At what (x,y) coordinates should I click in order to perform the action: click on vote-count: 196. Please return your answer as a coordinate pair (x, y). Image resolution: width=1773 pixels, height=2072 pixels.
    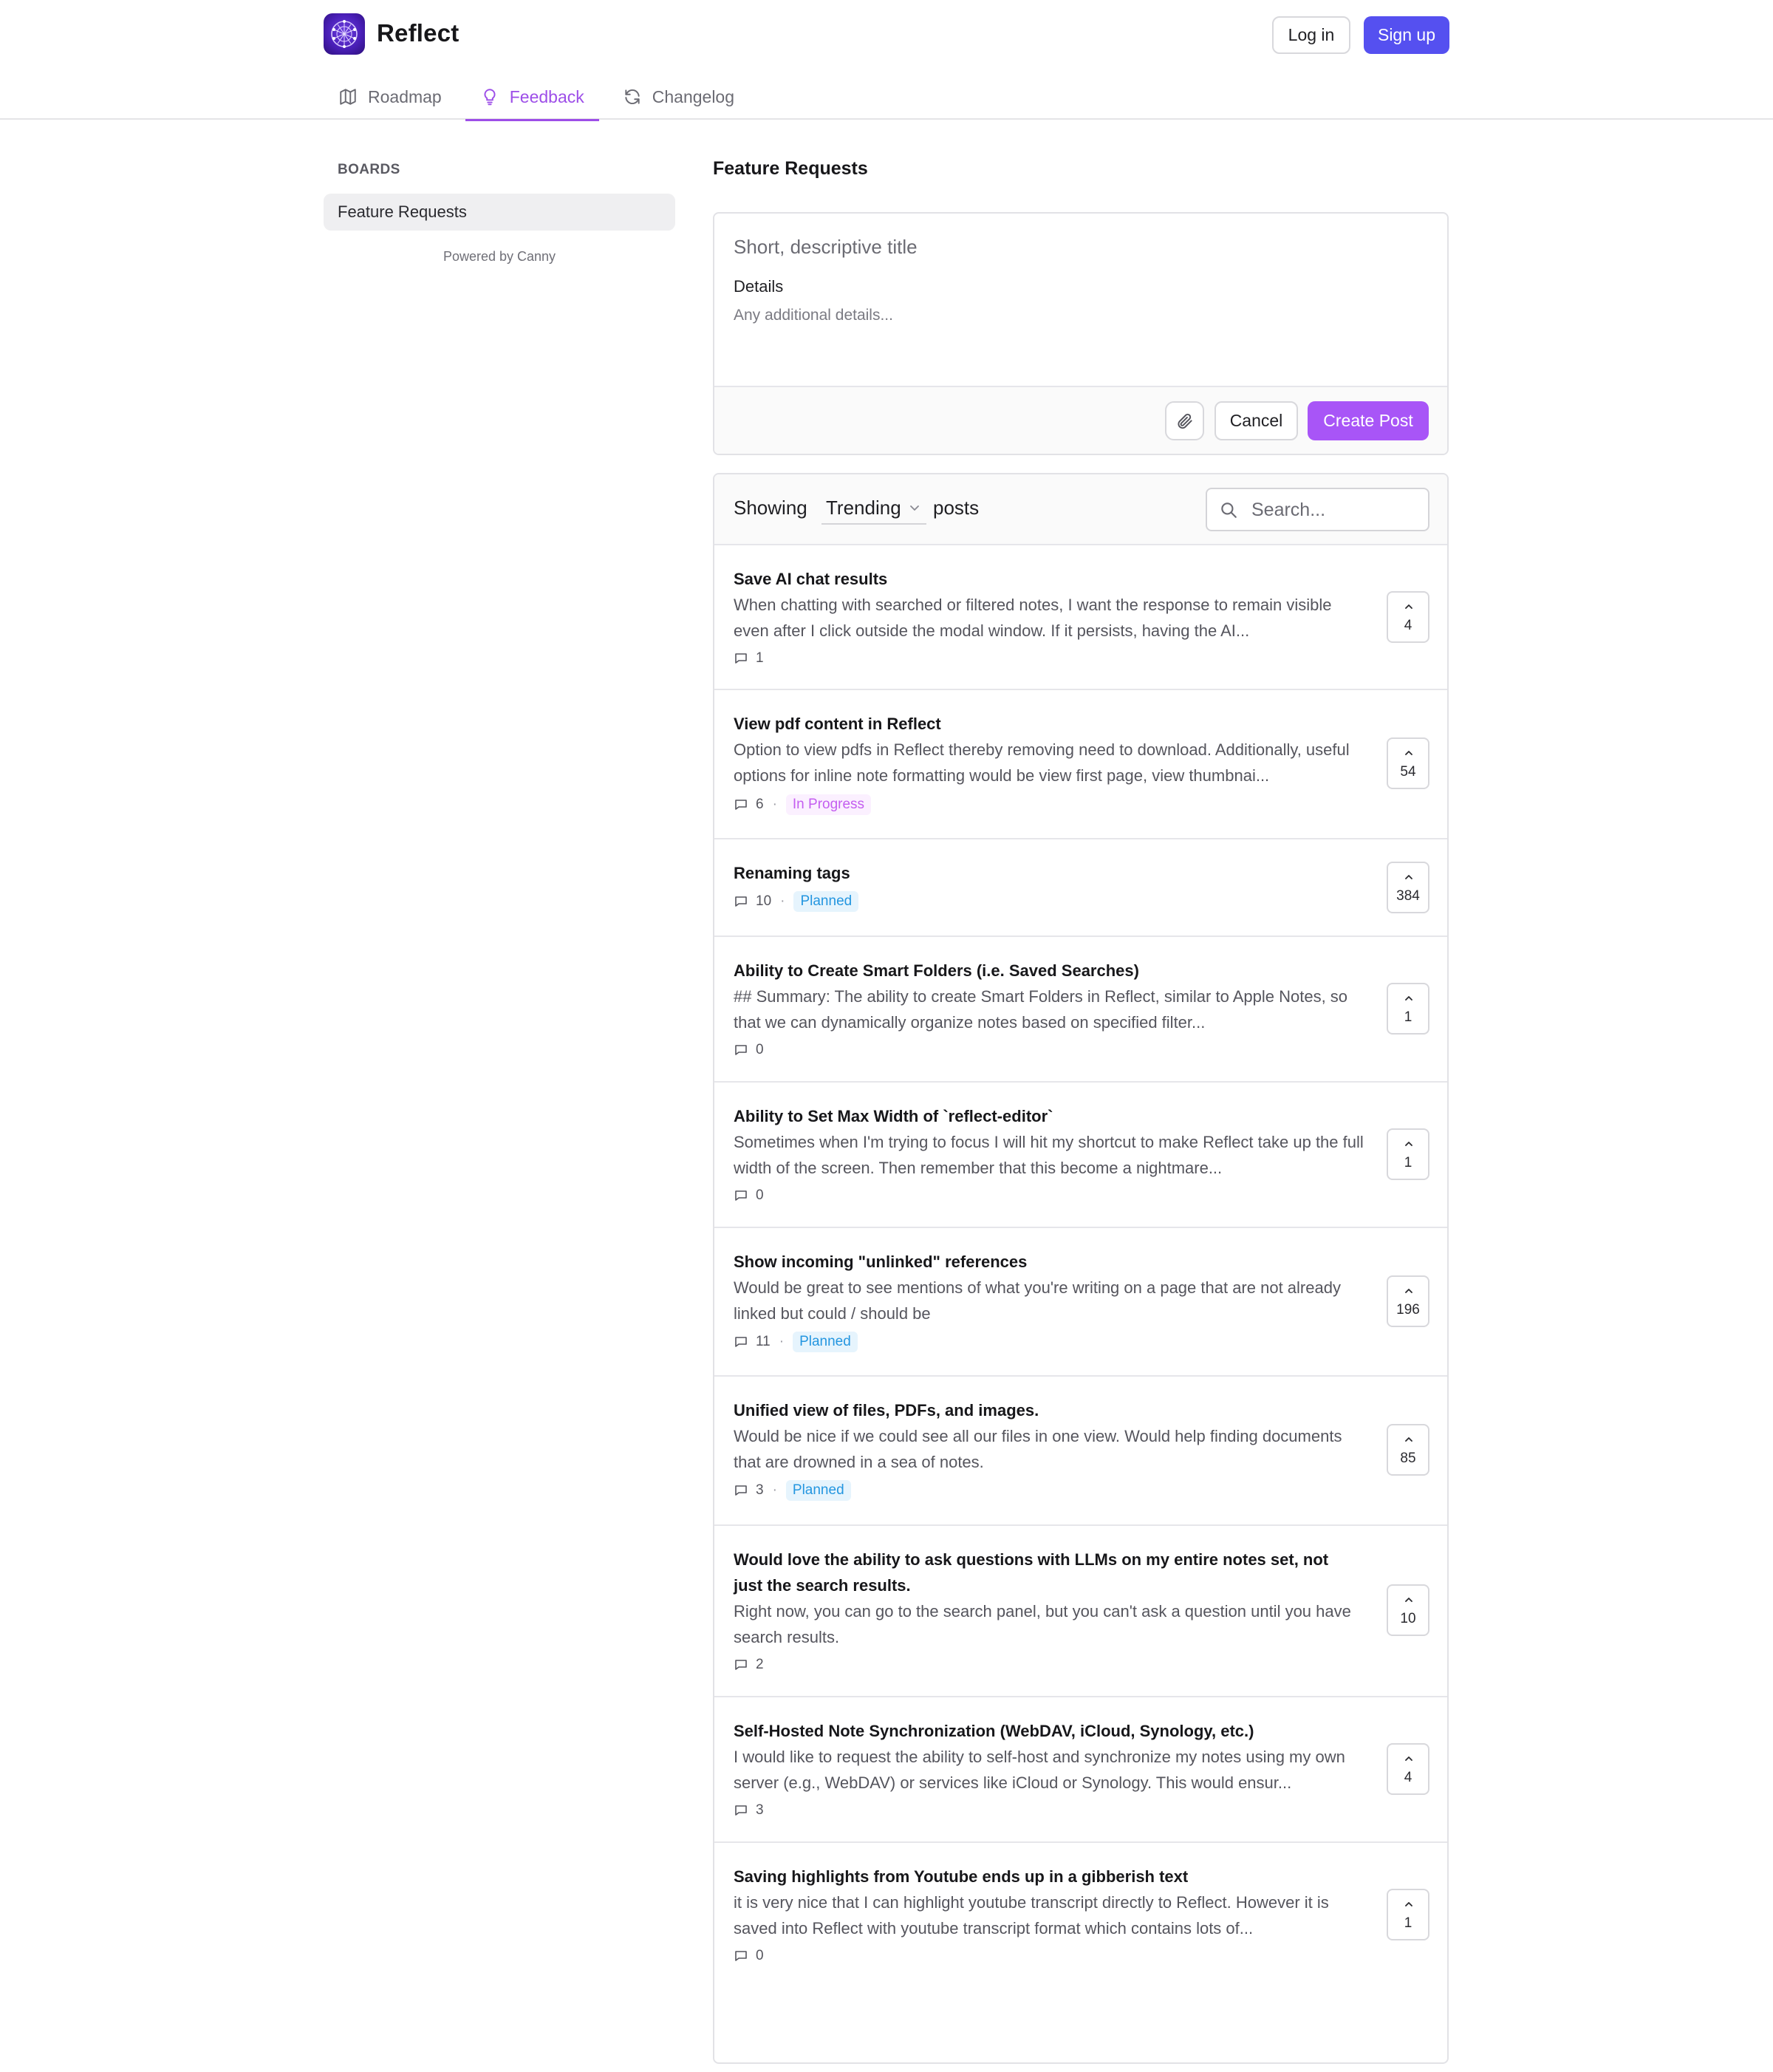
    Looking at the image, I should click on (1408, 1310).